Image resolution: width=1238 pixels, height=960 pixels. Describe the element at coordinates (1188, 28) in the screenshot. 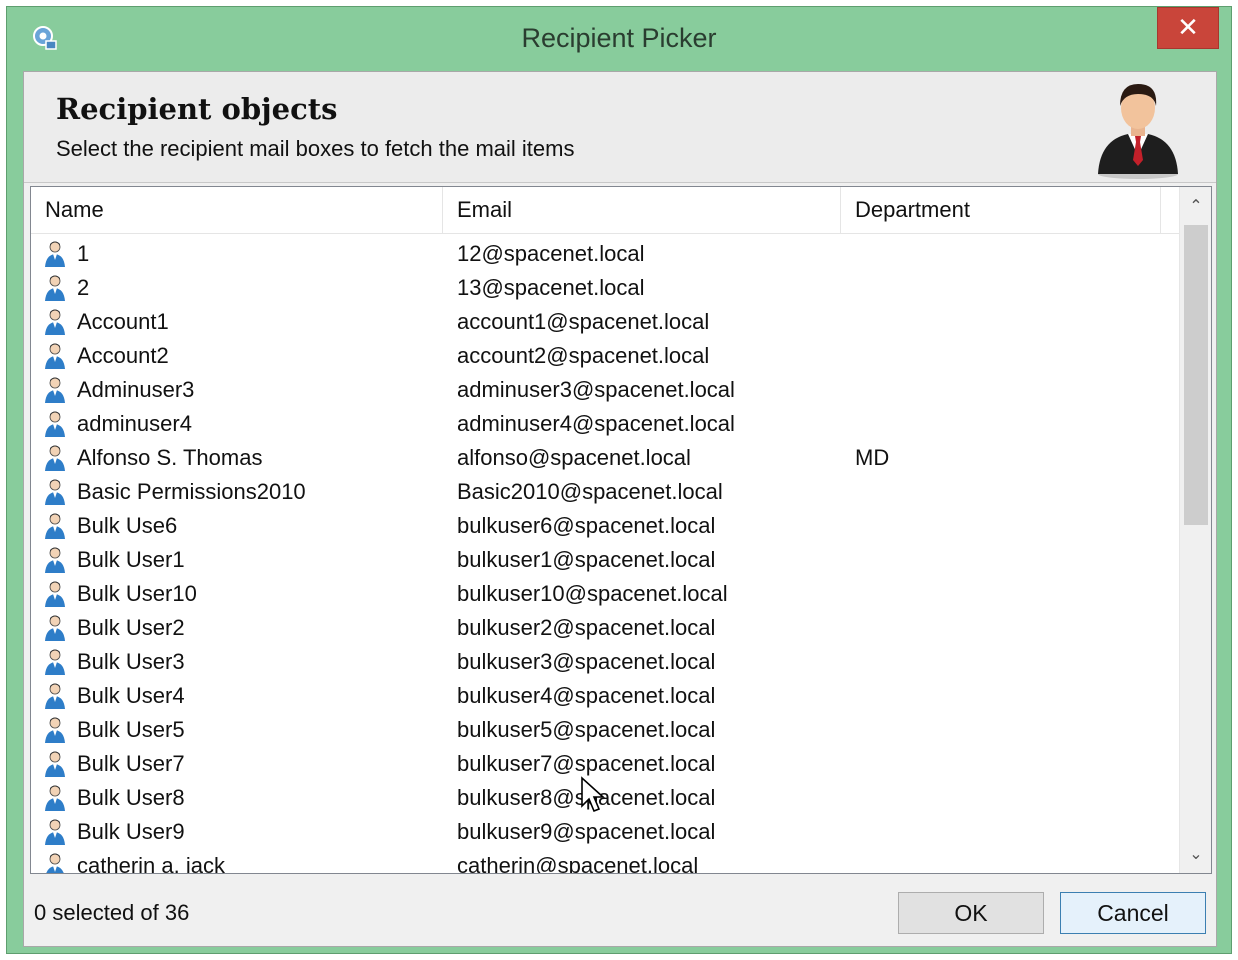

I see `close-button: ✕` at that location.